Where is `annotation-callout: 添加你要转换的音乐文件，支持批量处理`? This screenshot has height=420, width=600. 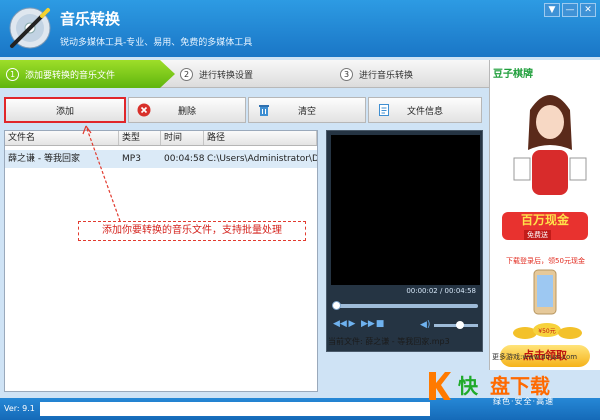
annotation-callout: 添加你要转换的音乐文件，支持批量处理 is located at coordinates (192, 231).